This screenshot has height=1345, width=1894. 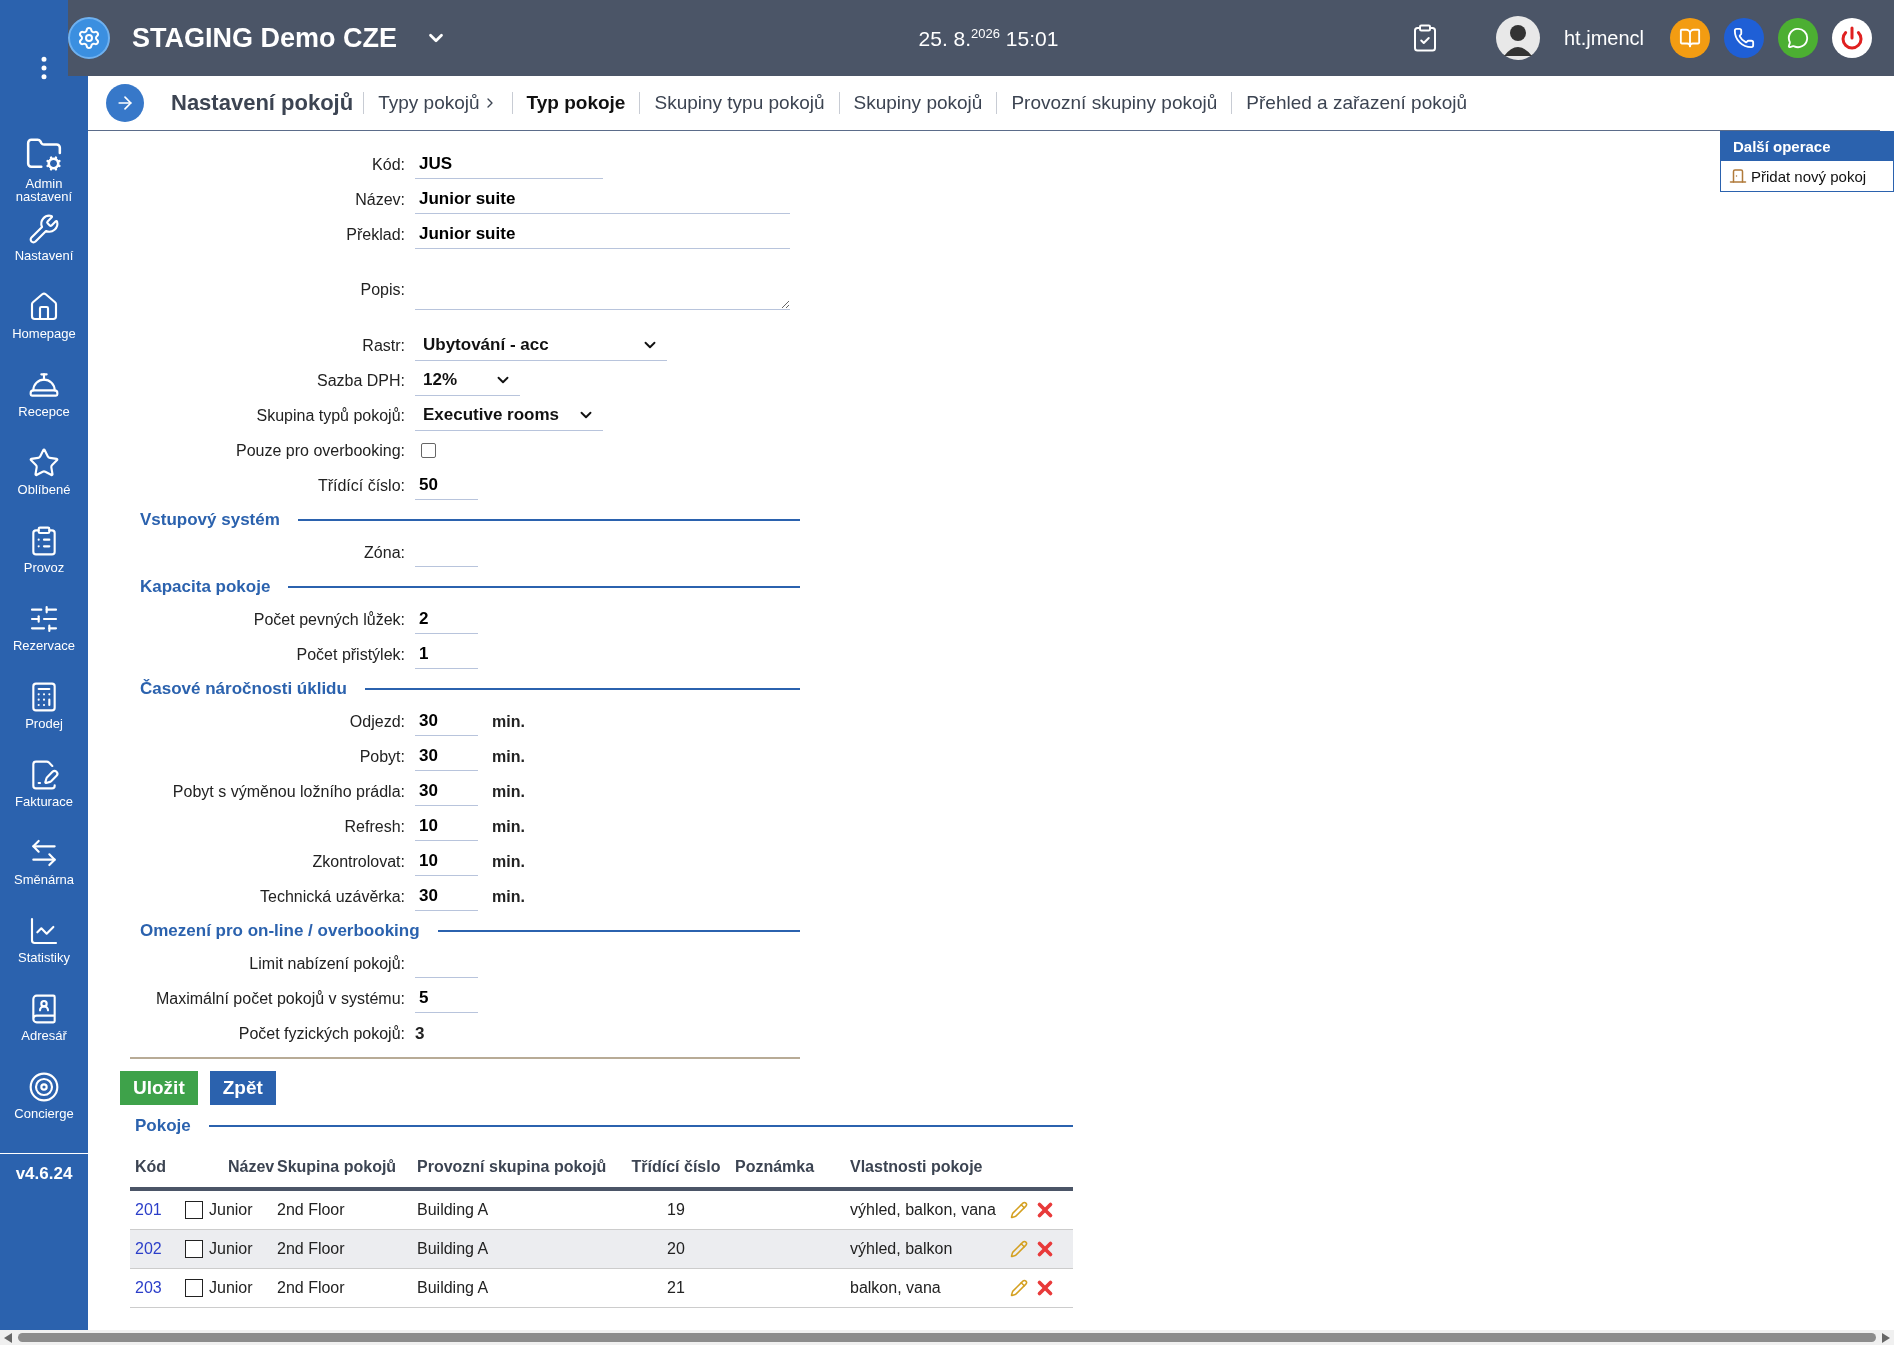 I want to click on power-button, so click(x=1852, y=38).